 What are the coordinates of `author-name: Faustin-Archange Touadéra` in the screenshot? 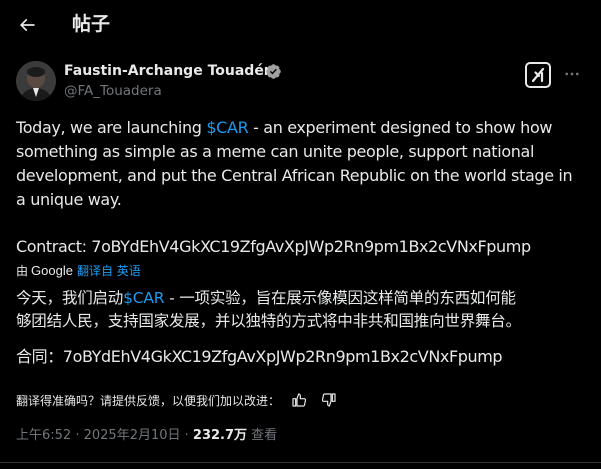 It's located at (172, 71).